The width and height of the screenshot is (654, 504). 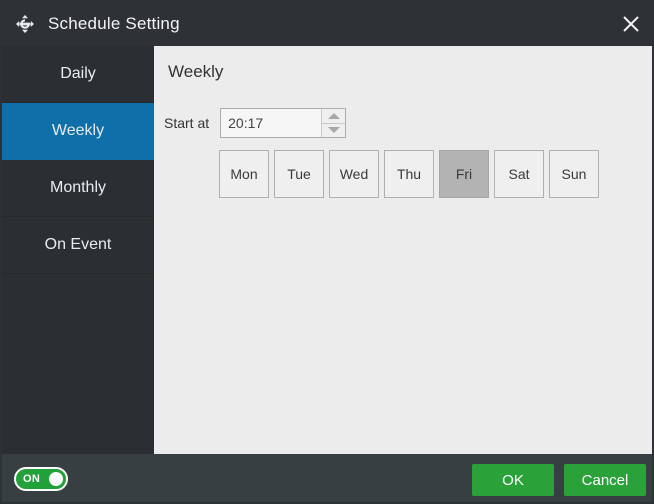 What do you see at coordinates (327, 24) in the screenshot?
I see `title-bar: Schedule Setting` at bounding box center [327, 24].